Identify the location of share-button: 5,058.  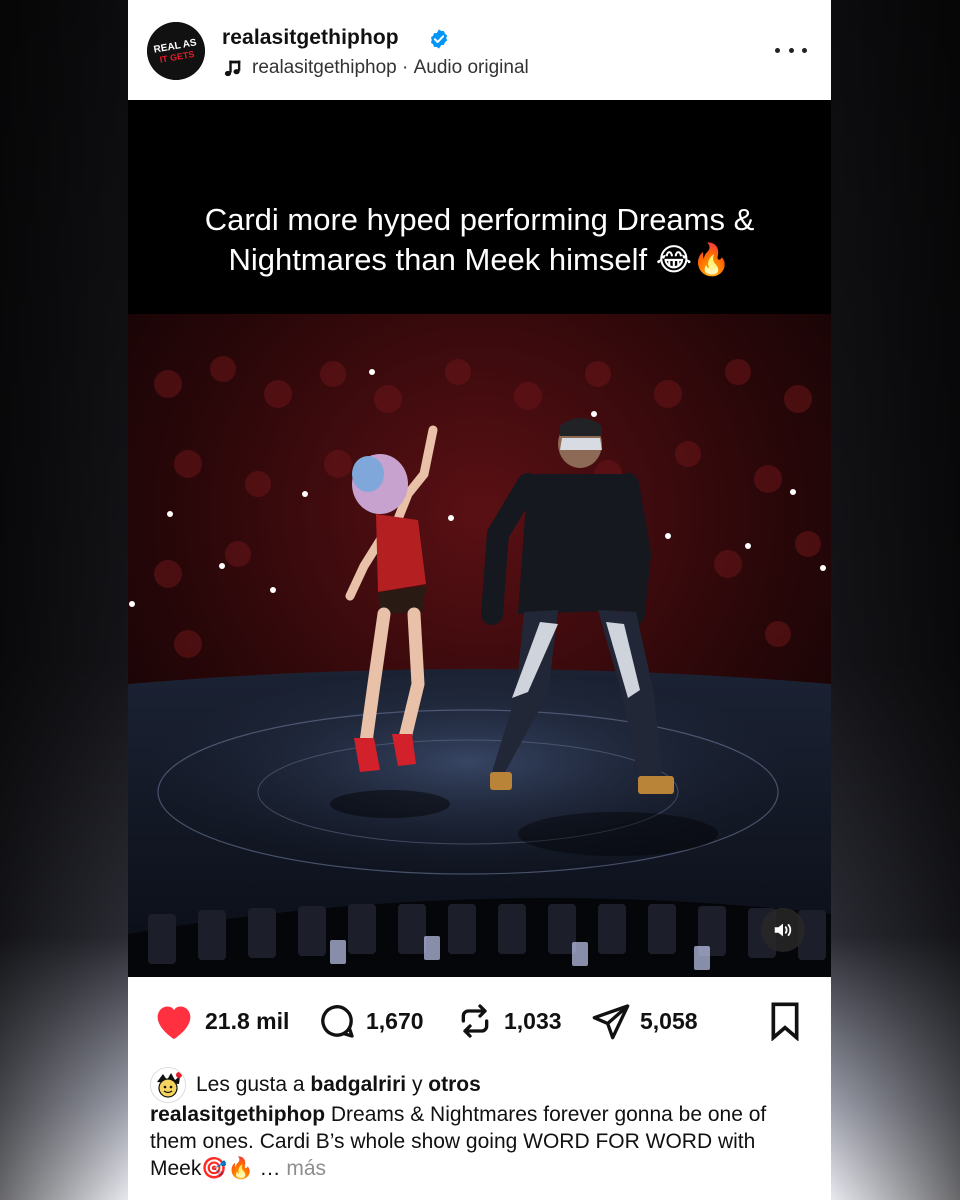
(644, 1021).